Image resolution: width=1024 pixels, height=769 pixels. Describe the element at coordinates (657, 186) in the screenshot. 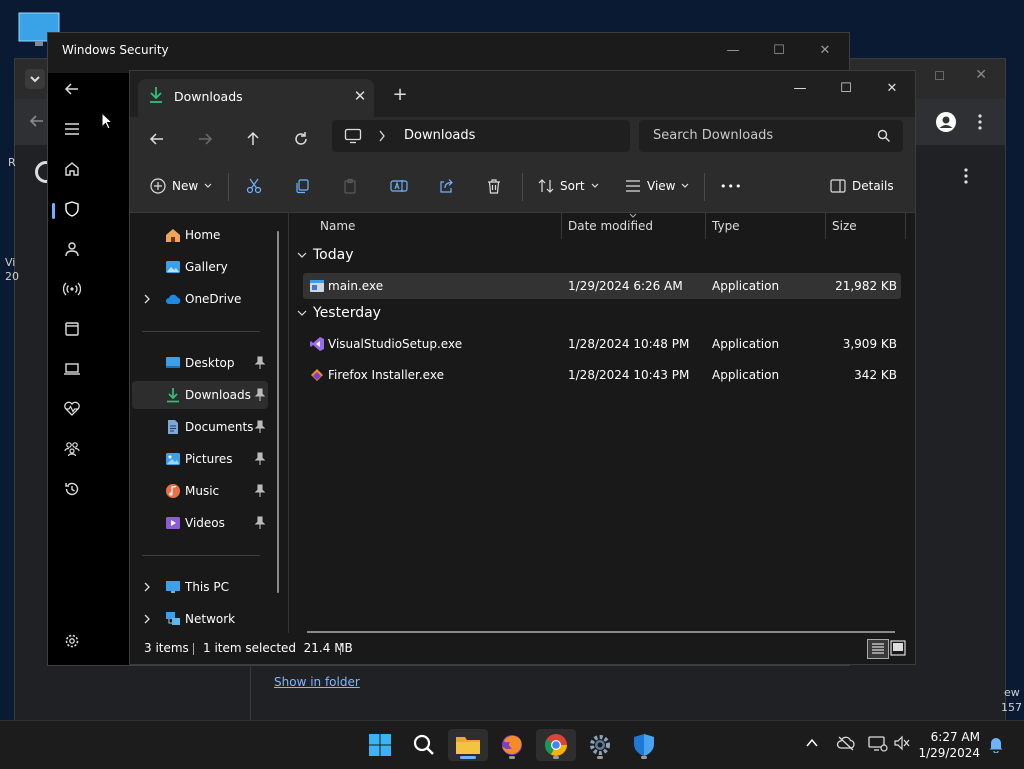

I see `view-button: View` at that location.